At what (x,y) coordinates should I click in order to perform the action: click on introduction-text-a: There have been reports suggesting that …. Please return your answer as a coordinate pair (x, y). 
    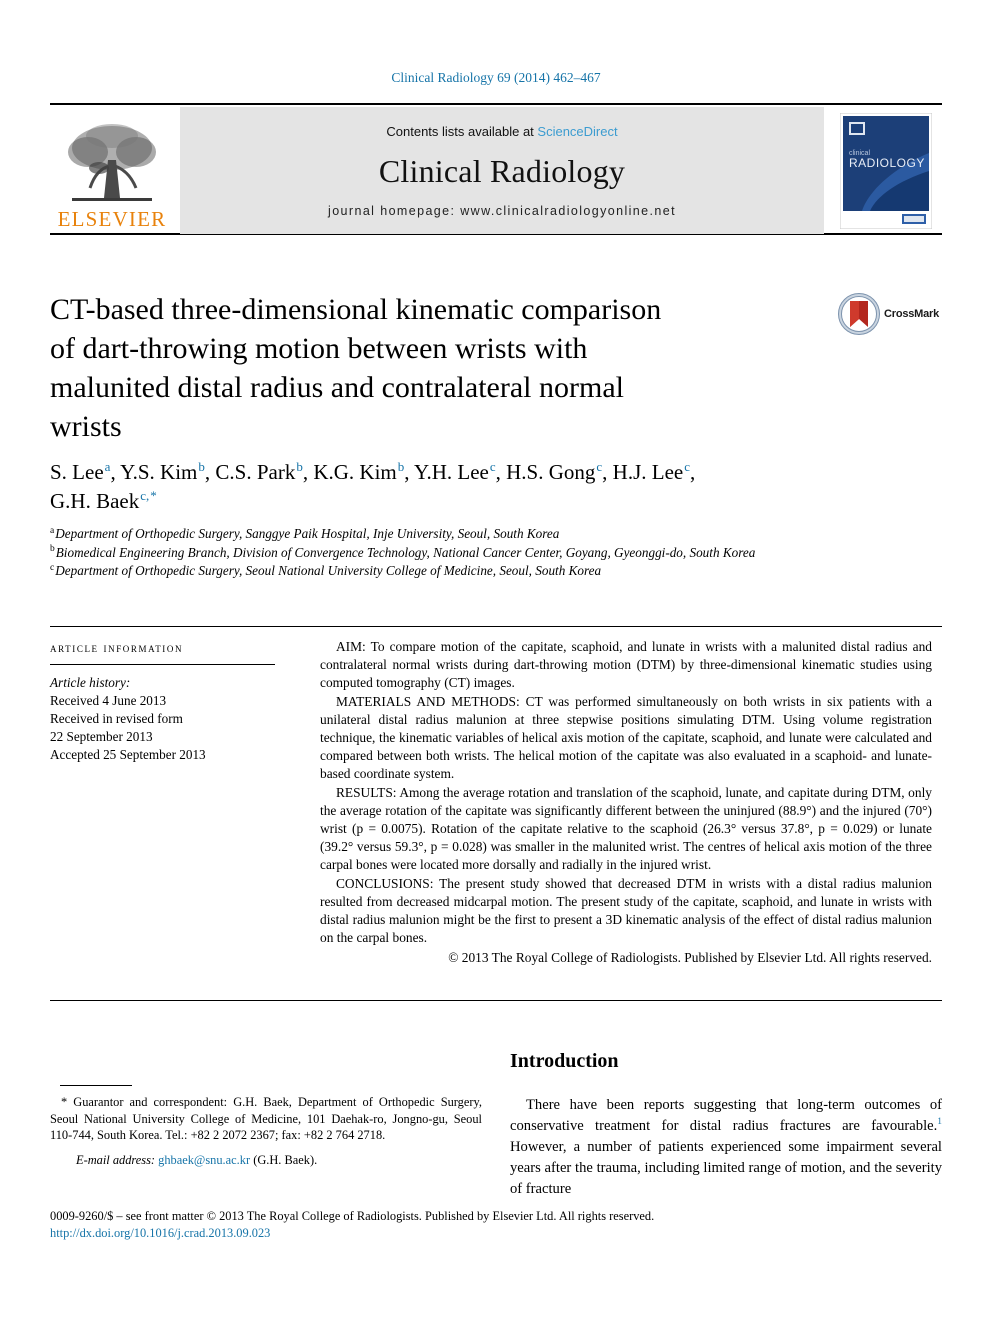
    Looking at the image, I should click on (726, 1115).